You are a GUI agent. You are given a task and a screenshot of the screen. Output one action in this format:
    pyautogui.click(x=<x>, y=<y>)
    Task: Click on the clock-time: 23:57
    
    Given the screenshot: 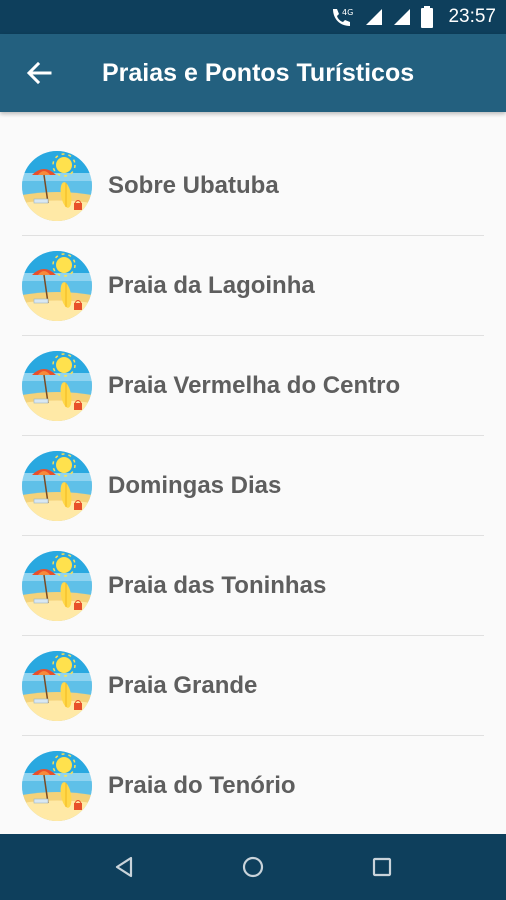 What is the action you would take?
    pyautogui.click(x=472, y=16)
    